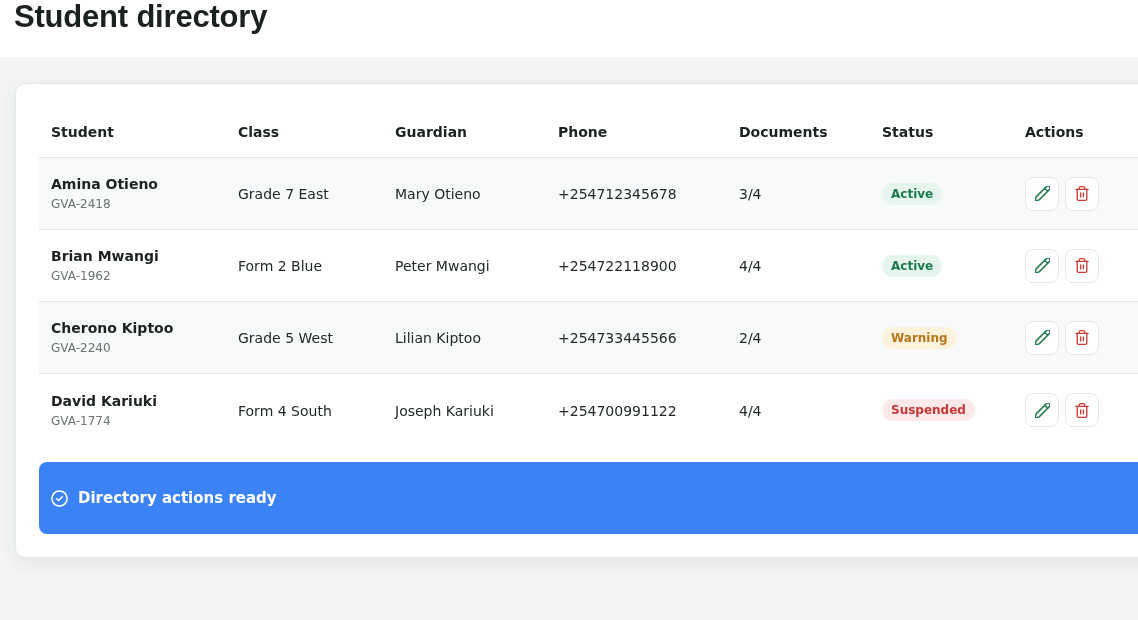  What do you see at coordinates (617, 266) in the screenshot?
I see `phone-number: +254722118900` at bounding box center [617, 266].